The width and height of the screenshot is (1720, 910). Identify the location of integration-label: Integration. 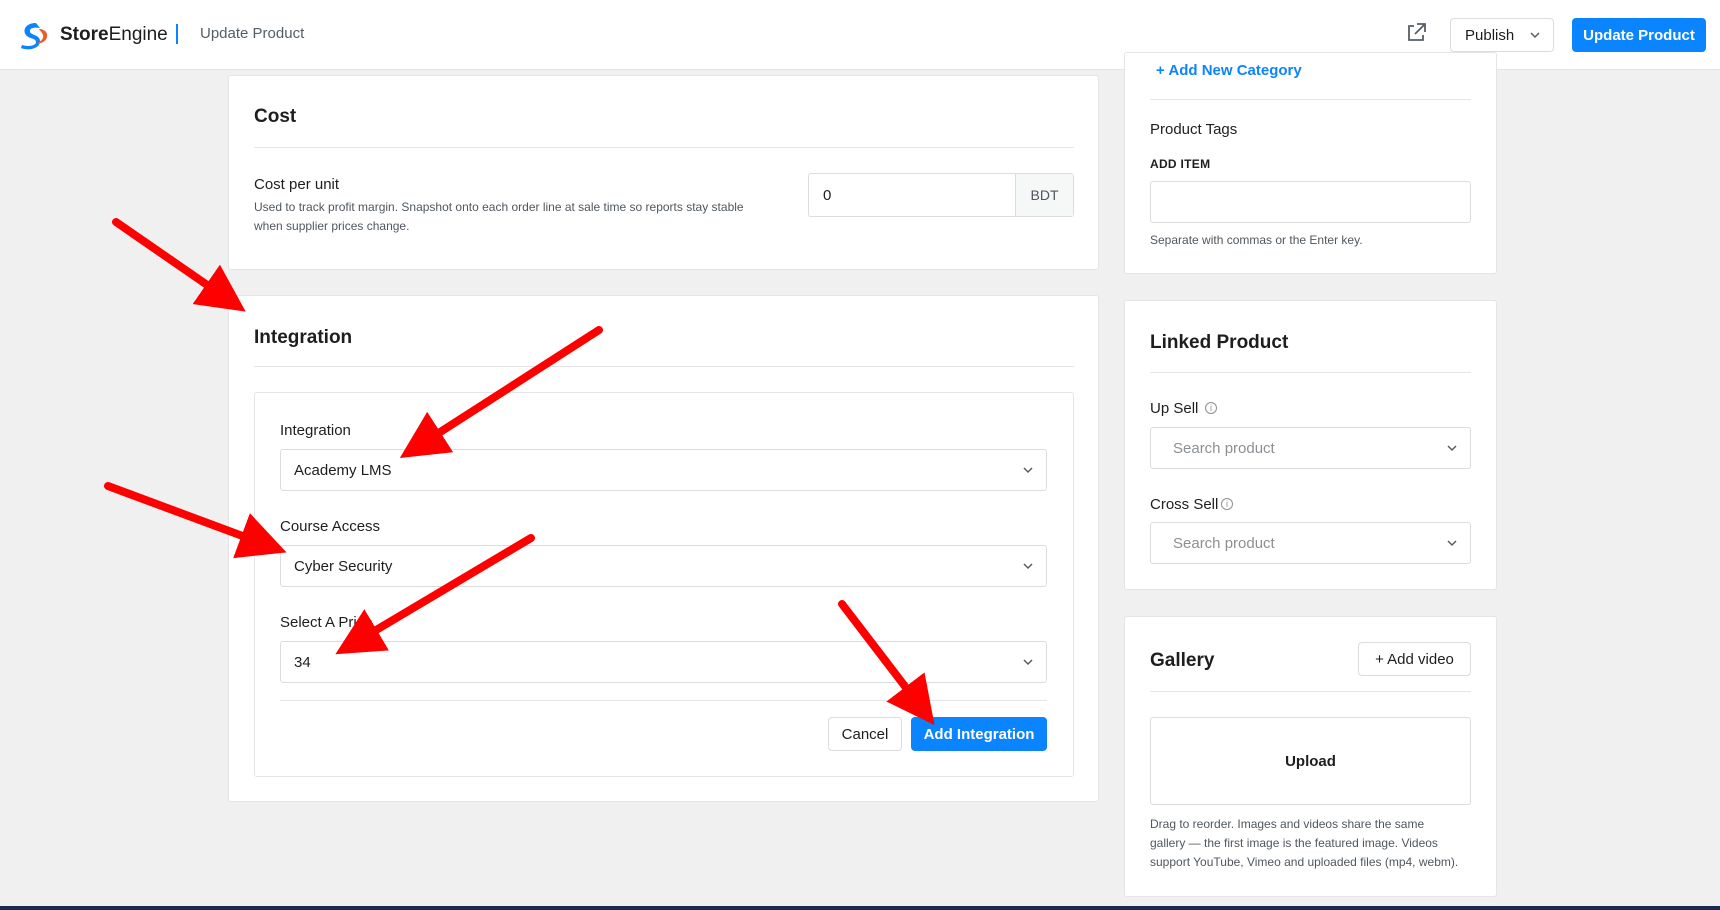
(315, 430).